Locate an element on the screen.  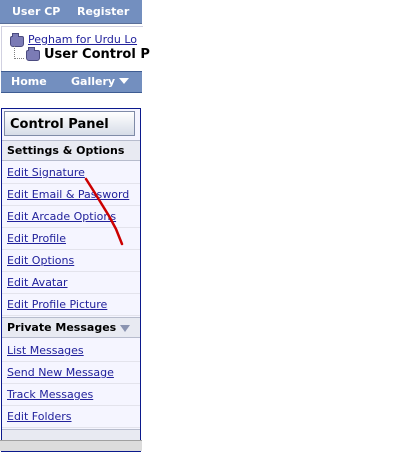
register-link: Register is located at coordinates (103, 11).